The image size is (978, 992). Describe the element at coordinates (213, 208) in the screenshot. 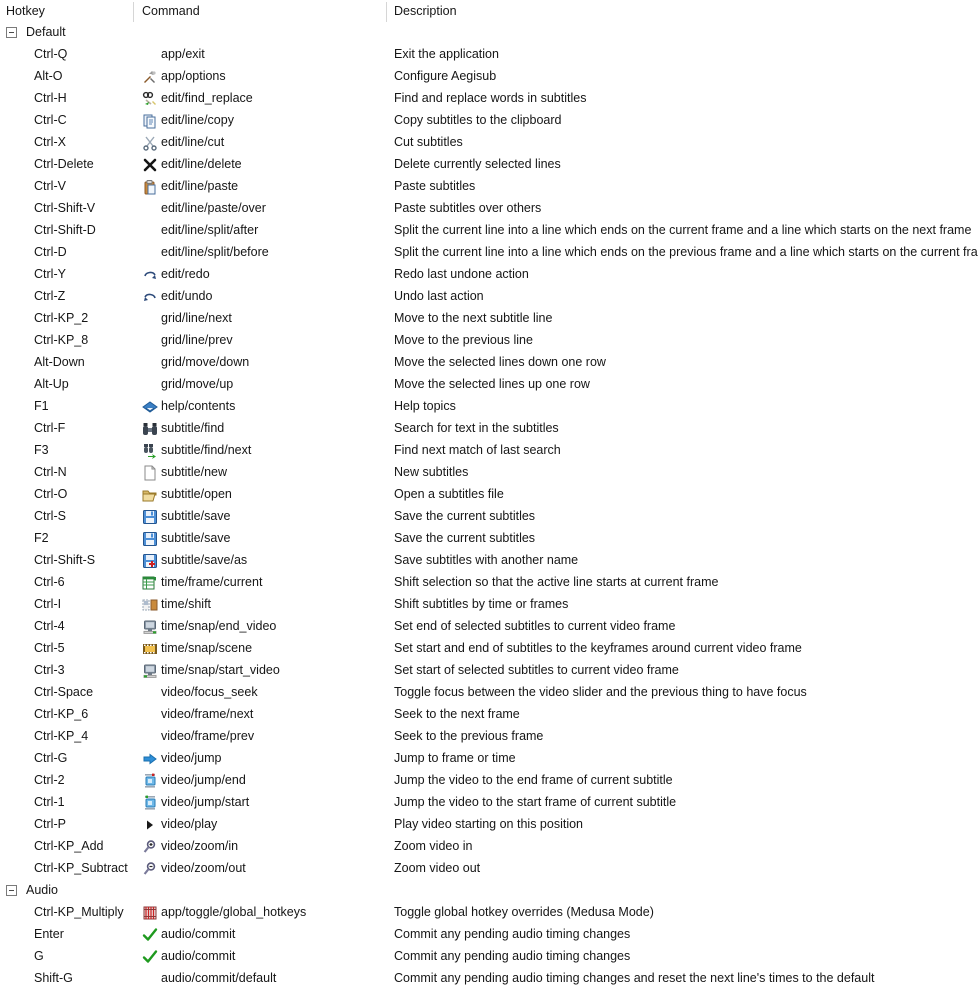

I see `command-cell: edit/line/paste/over` at that location.